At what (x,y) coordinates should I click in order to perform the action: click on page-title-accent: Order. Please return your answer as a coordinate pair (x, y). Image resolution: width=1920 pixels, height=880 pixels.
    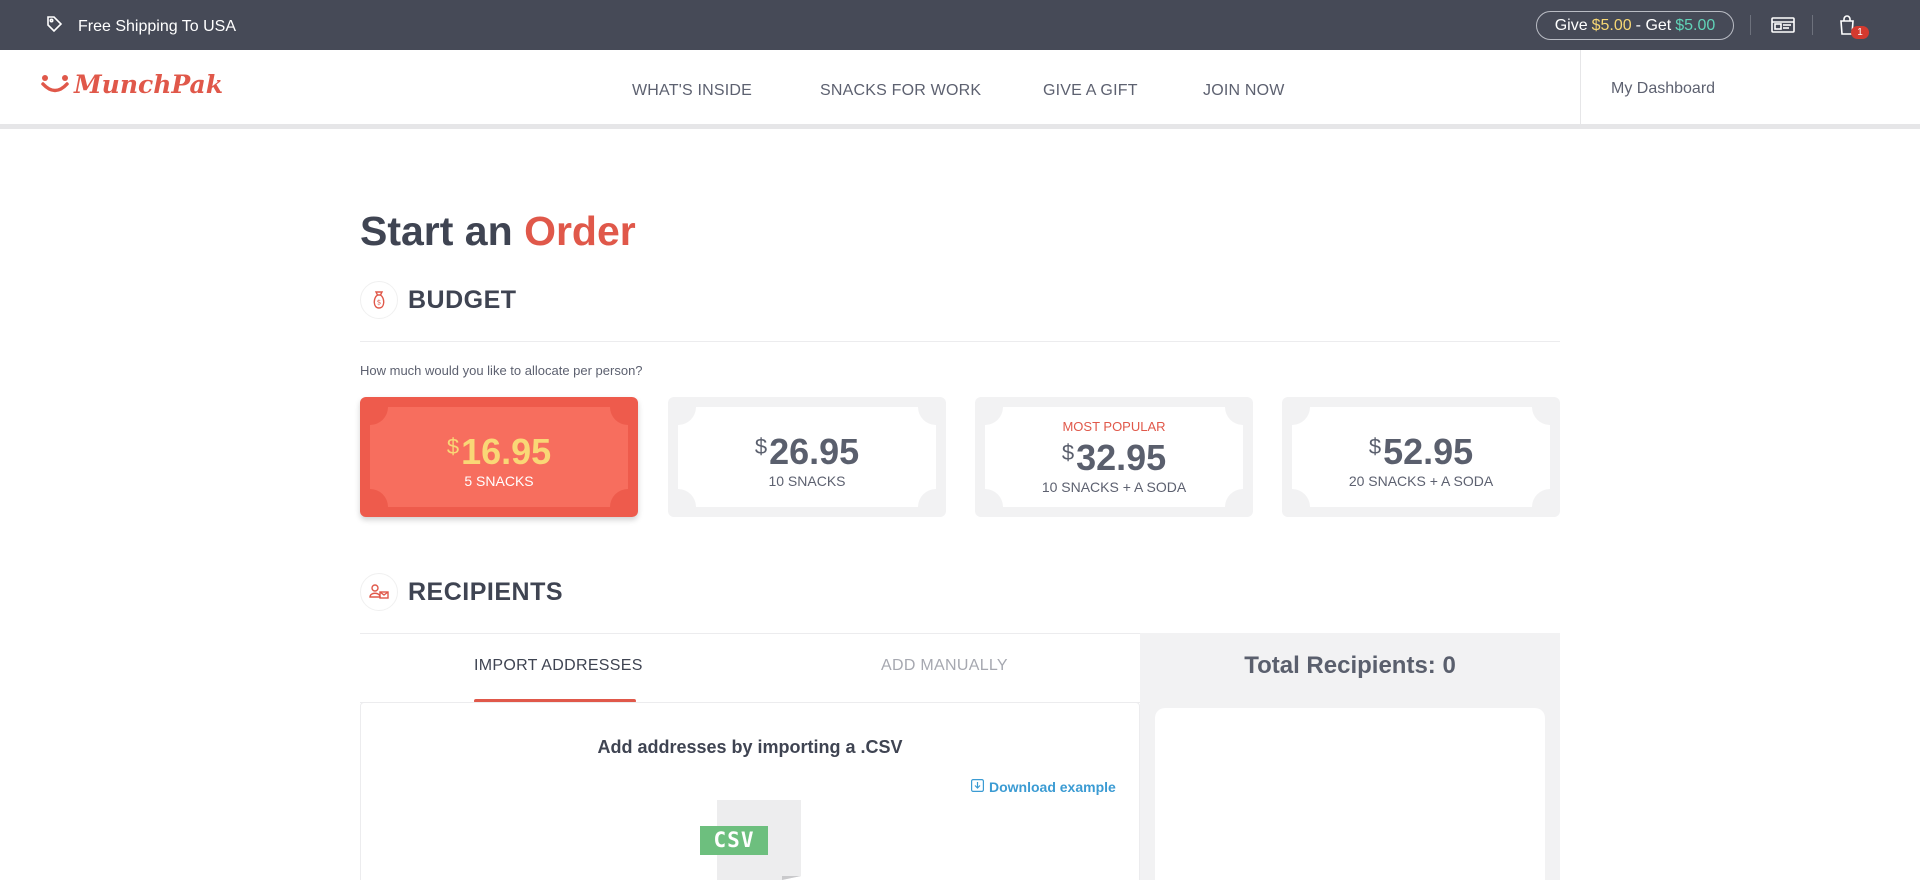
    Looking at the image, I should click on (580, 231).